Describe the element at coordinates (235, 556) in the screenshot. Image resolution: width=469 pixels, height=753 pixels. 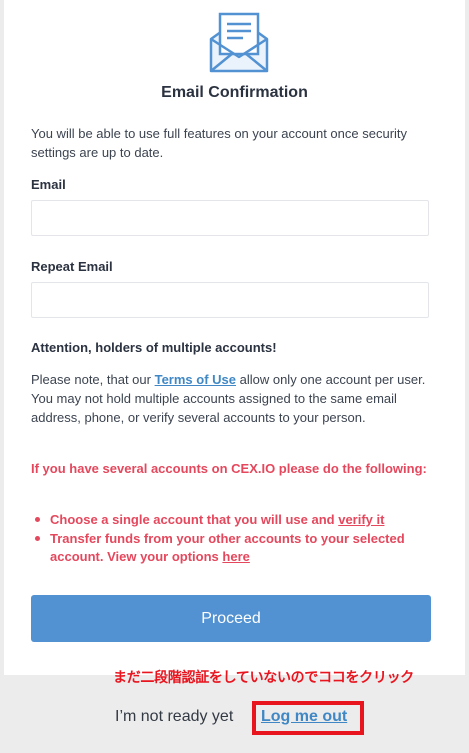
I see `here-link: here` at that location.